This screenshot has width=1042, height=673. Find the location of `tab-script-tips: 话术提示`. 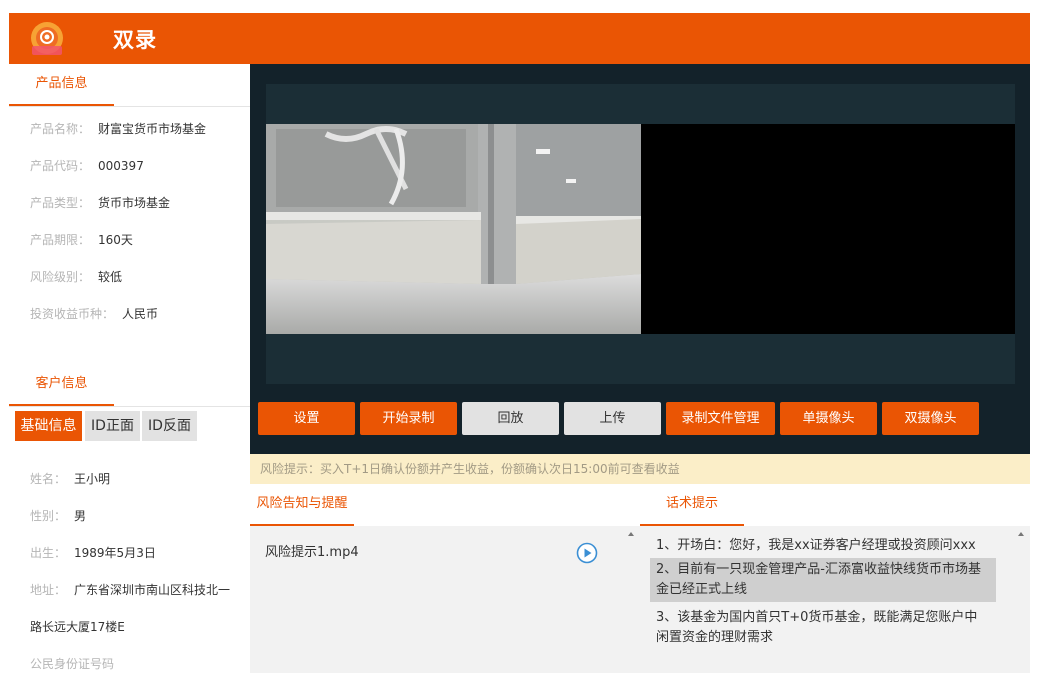

tab-script-tips: 话术提示 is located at coordinates (692, 505).